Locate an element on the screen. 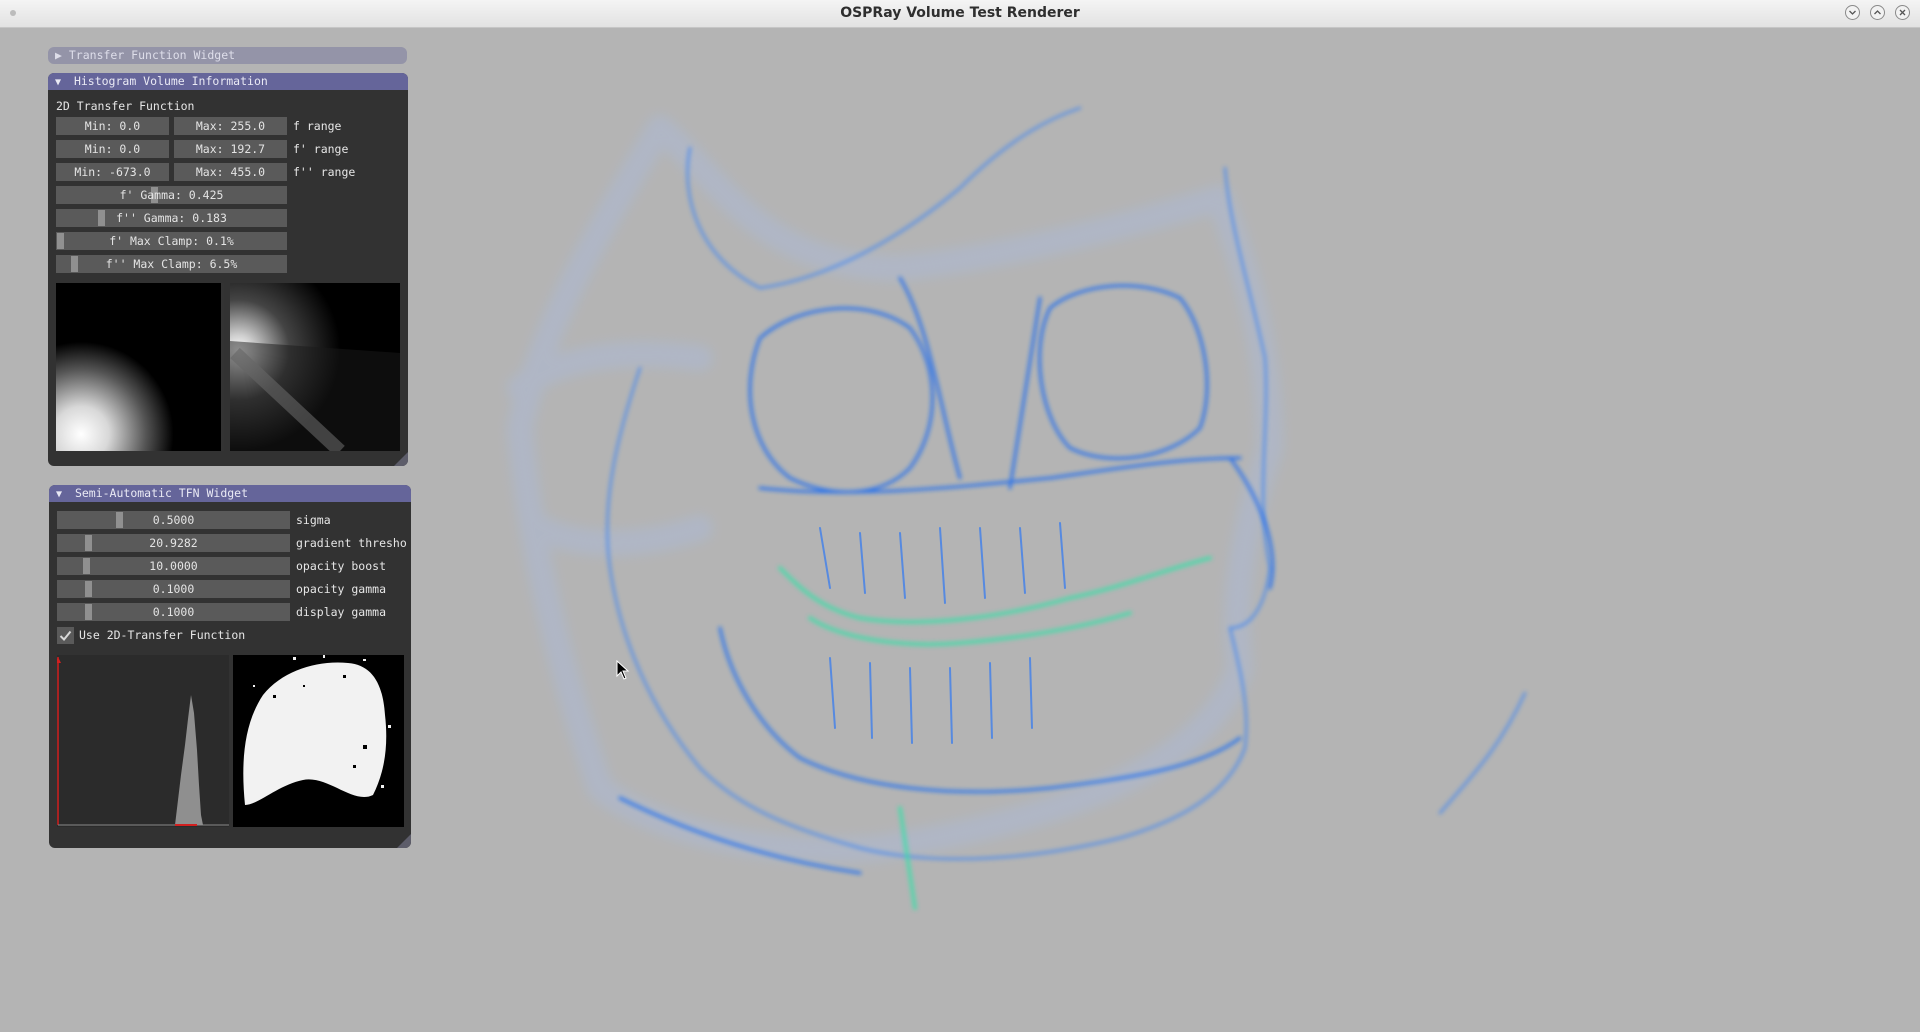 This screenshot has width=1920, height=1032. histogram-2d-plot-f1-f2 is located at coordinates (315, 370).